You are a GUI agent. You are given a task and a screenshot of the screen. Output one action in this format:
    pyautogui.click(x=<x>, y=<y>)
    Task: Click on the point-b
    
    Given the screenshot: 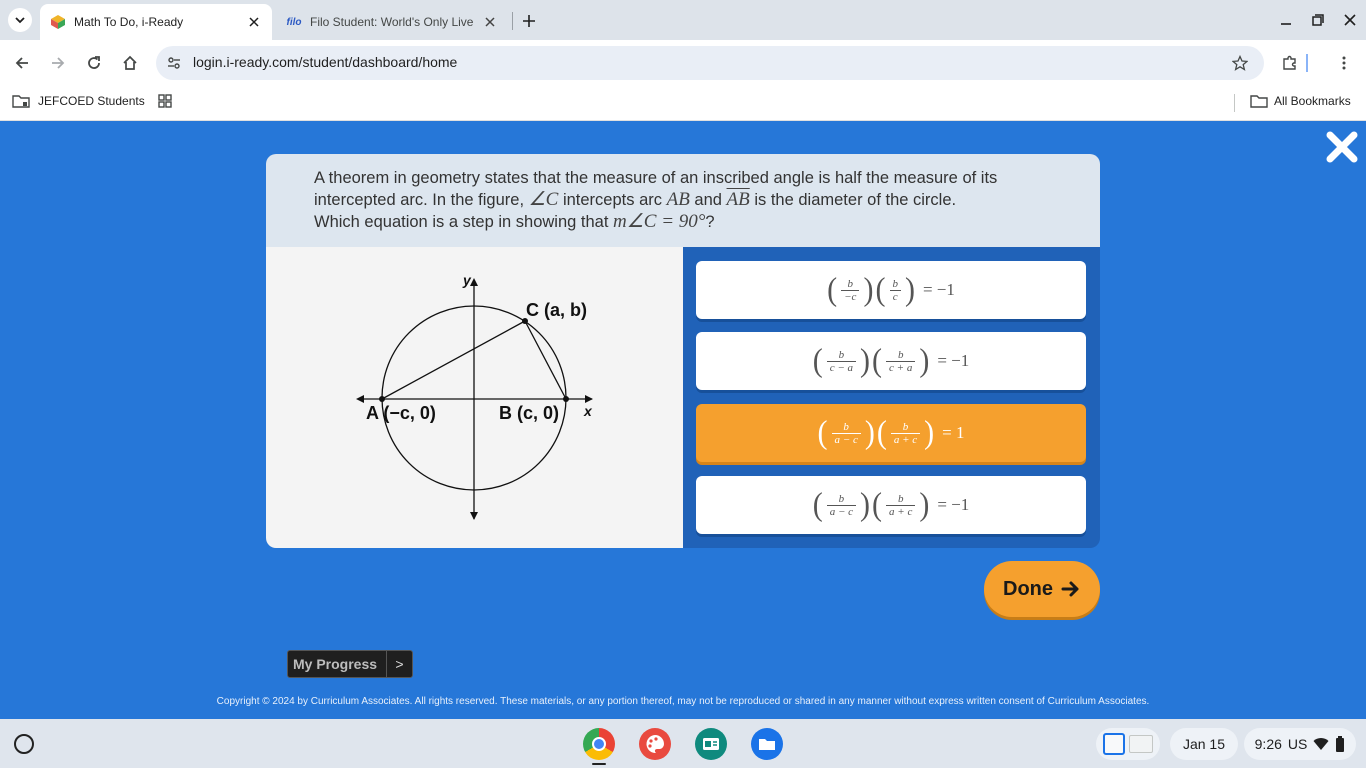 What is the action you would take?
    pyautogui.click(x=566, y=399)
    